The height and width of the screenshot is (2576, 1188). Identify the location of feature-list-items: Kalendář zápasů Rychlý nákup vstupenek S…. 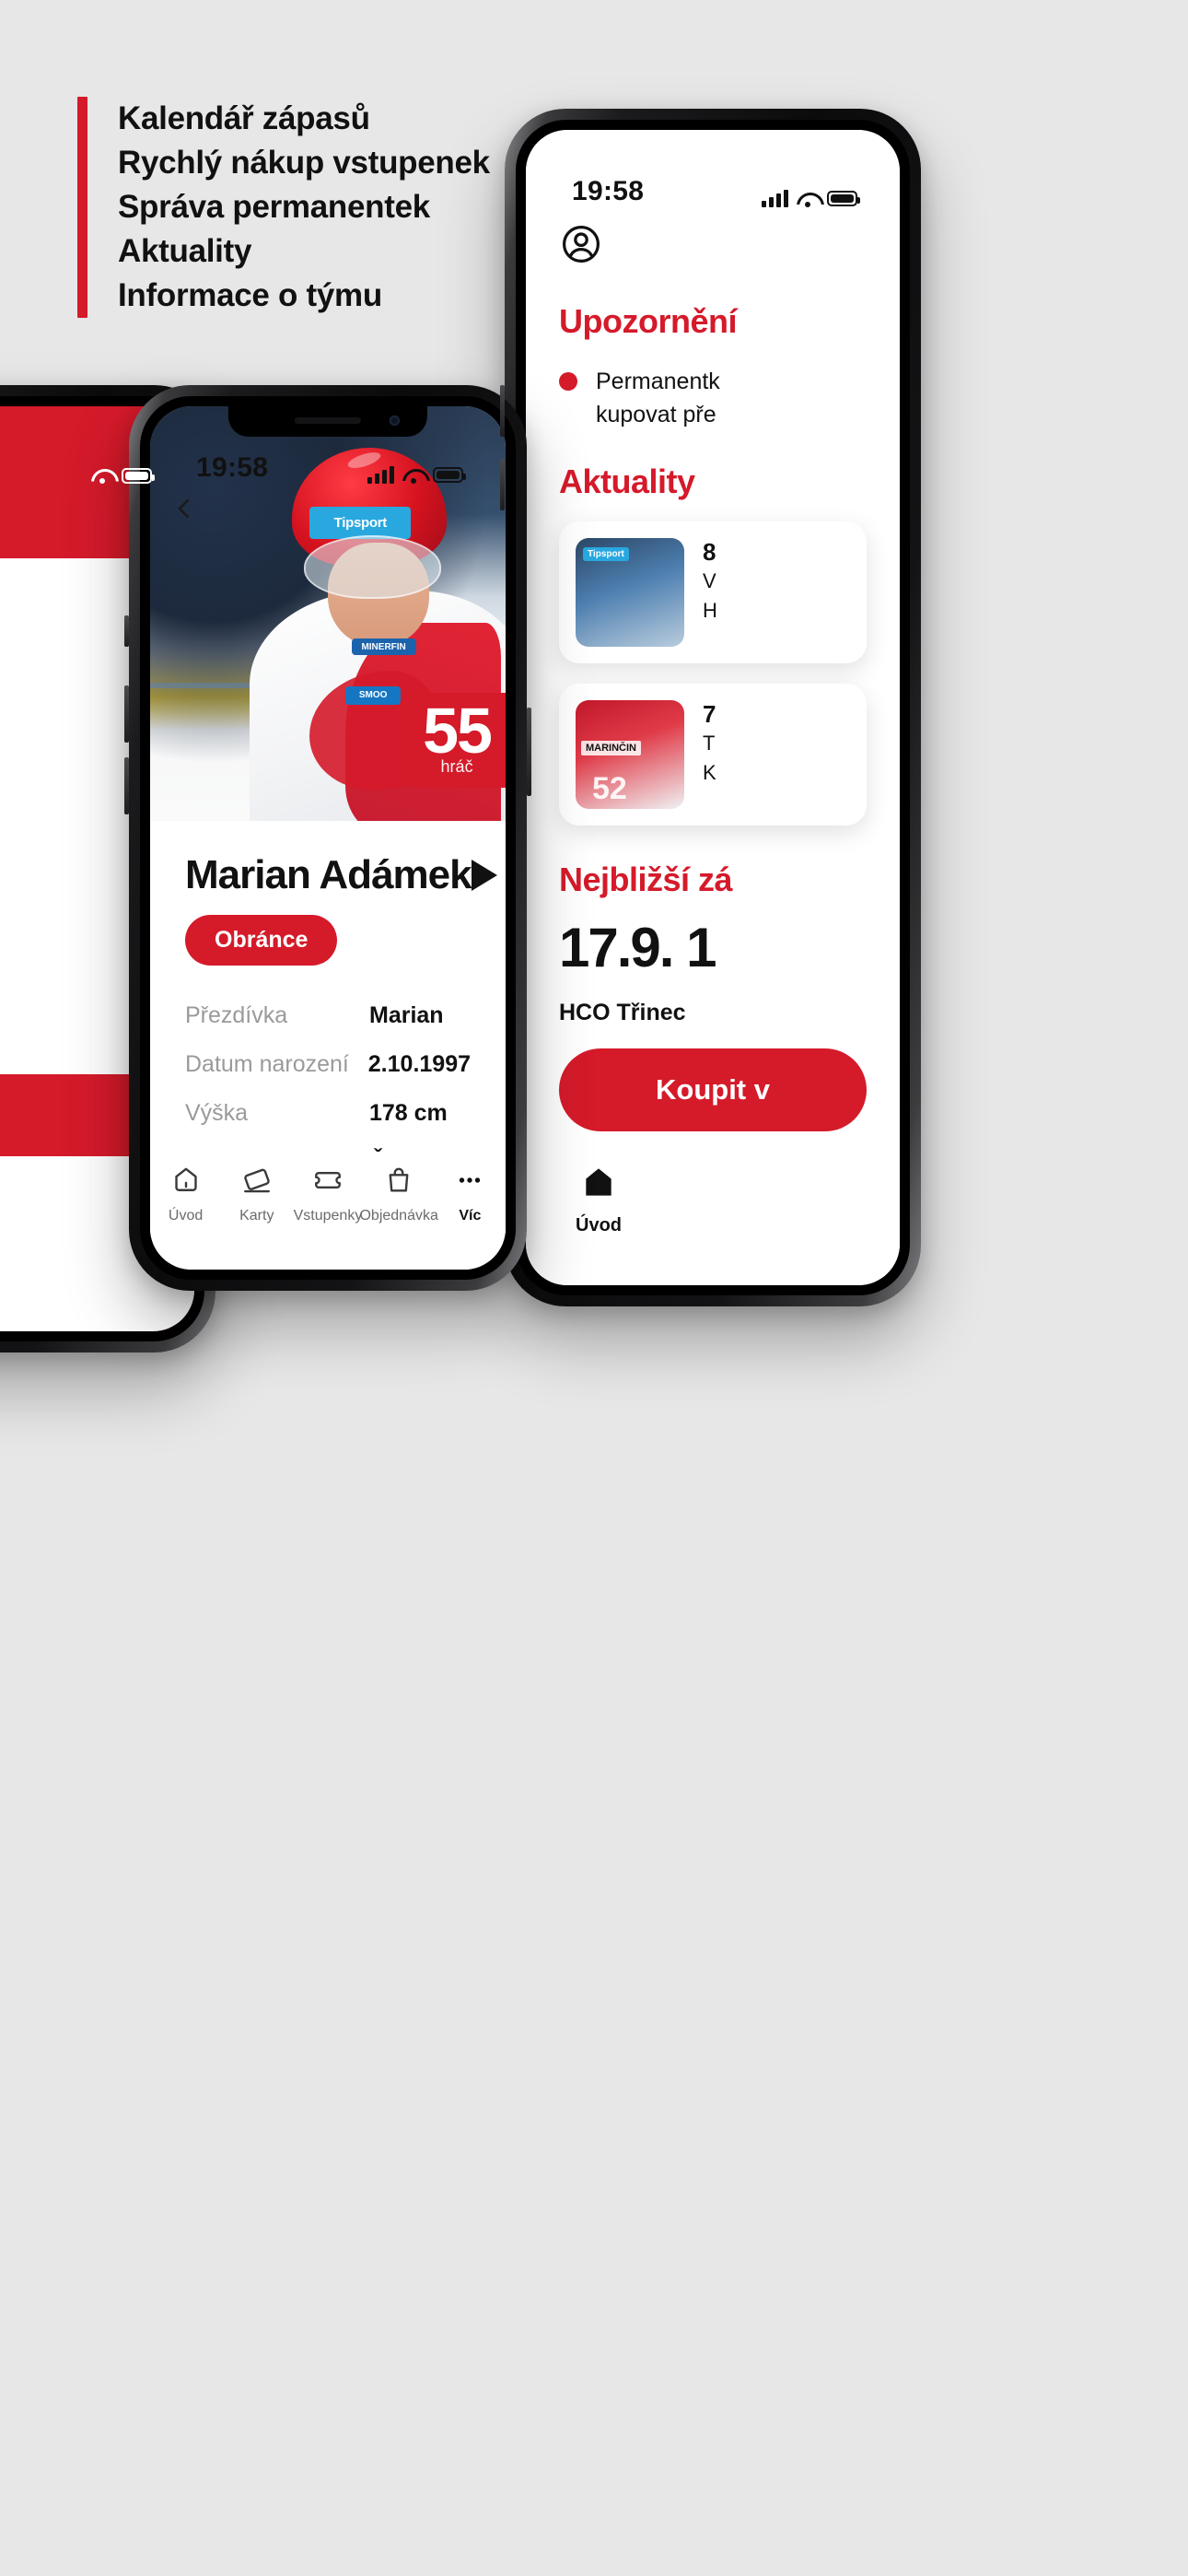
(304, 207).